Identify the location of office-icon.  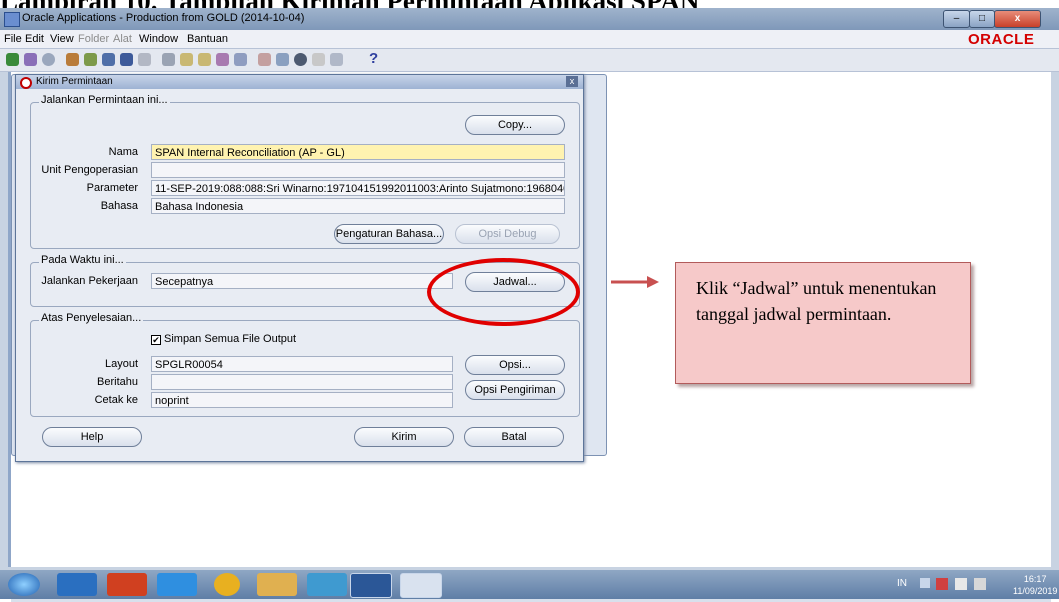
(127, 584).